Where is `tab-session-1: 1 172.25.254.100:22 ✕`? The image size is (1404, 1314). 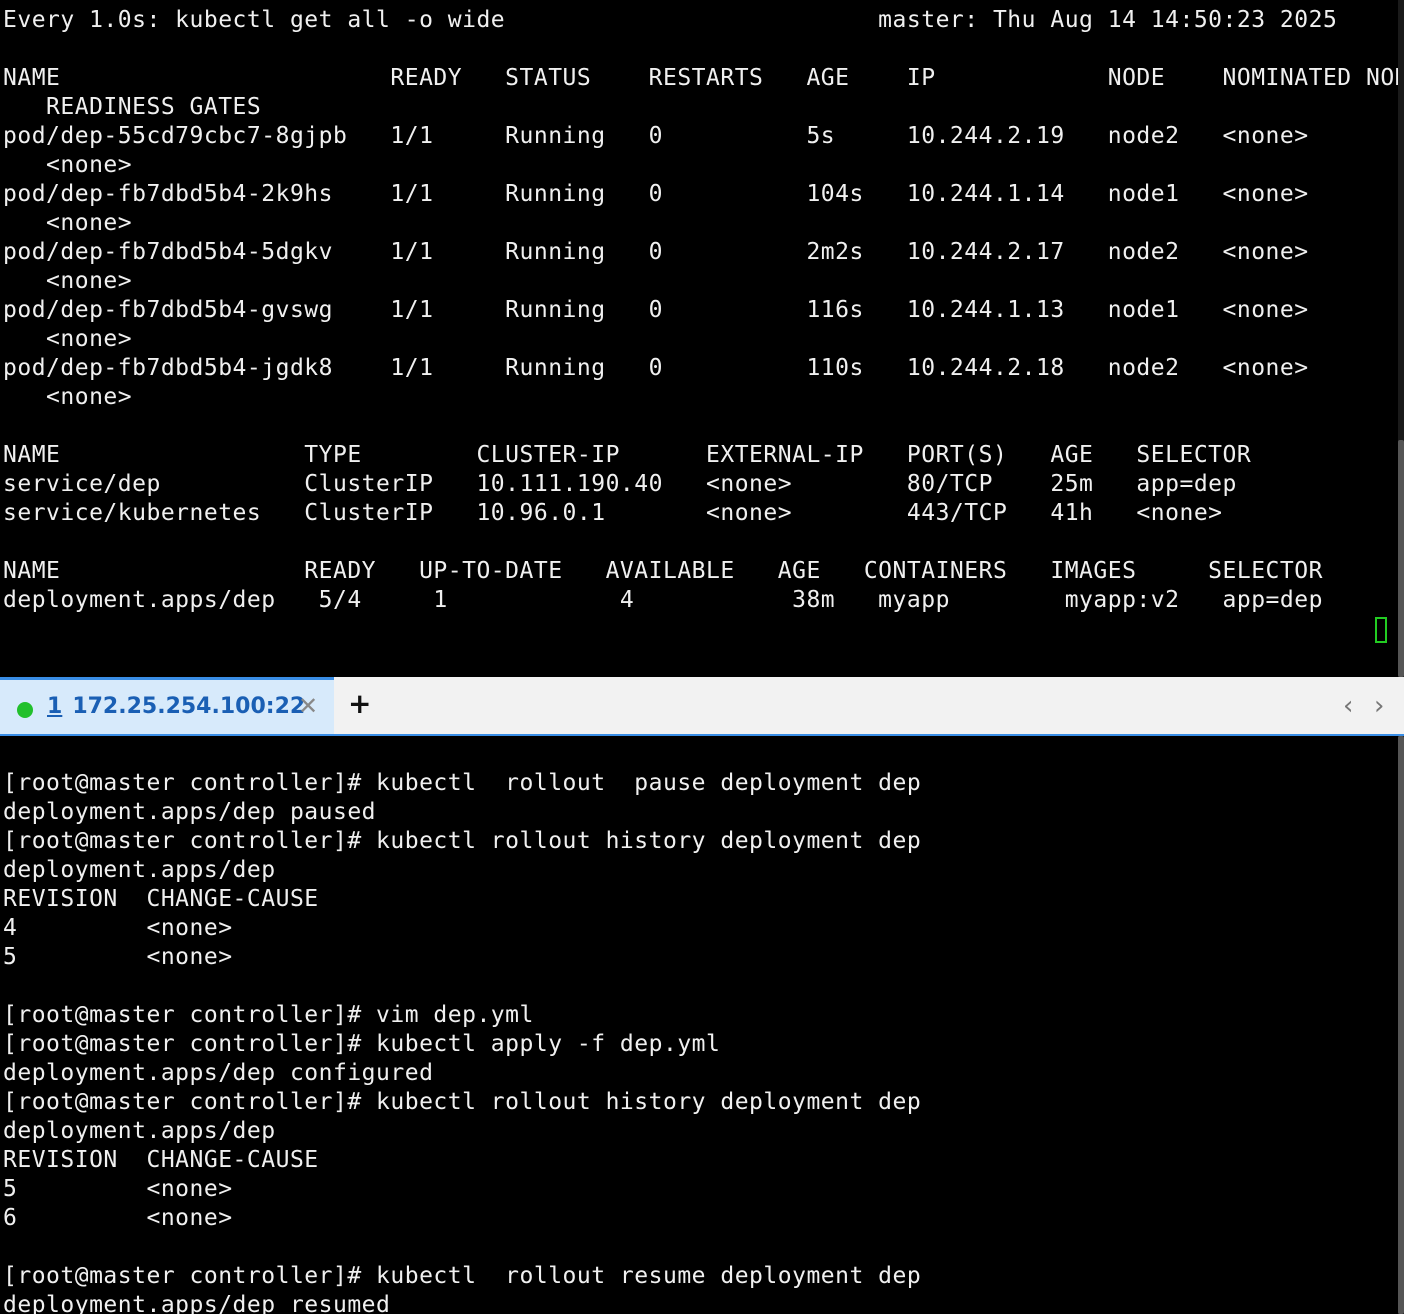 tab-session-1: 1 172.25.254.100:22 ✕ is located at coordinates (167, 705).